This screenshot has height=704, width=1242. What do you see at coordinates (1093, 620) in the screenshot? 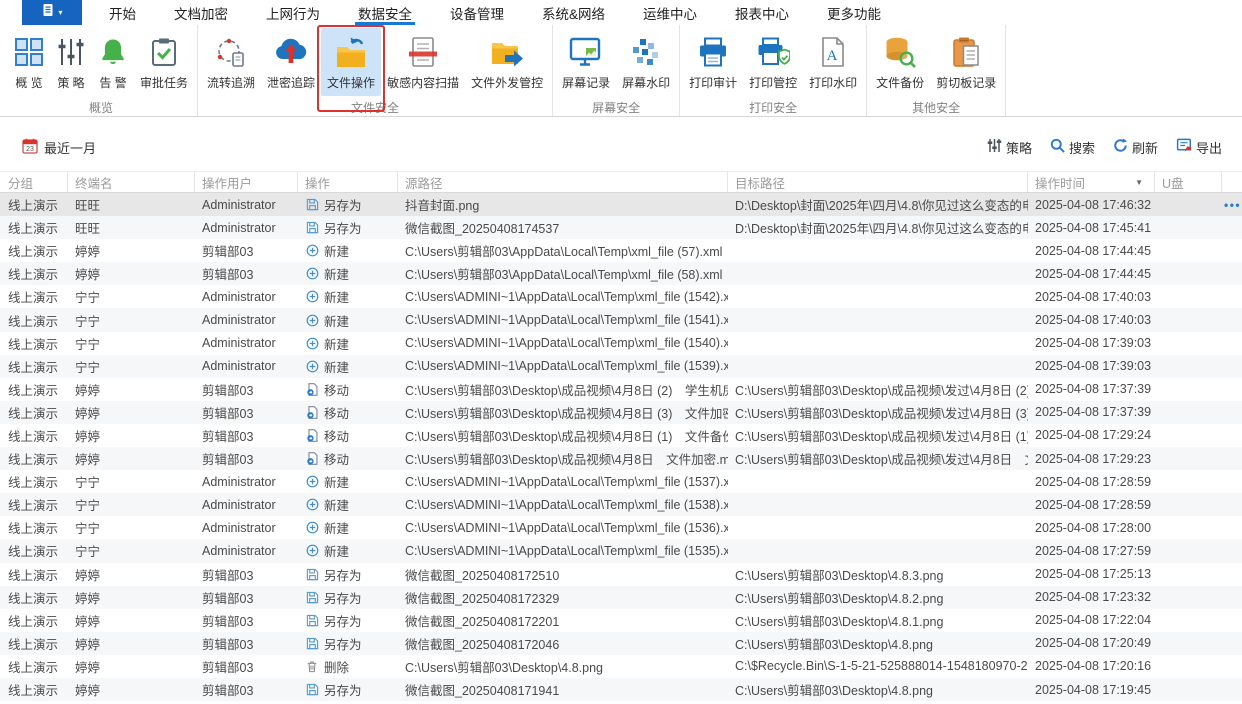
I see `cell-time: 2025-04-08 17:22:04` at bounding box center [1093, 620].